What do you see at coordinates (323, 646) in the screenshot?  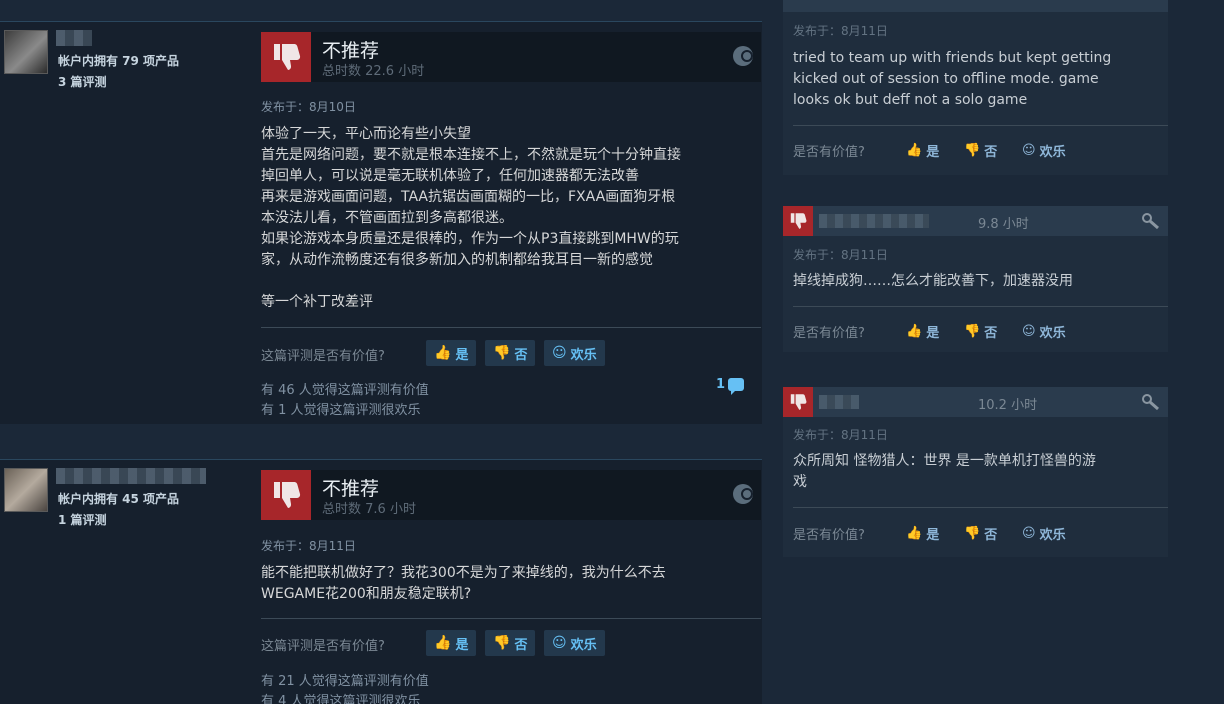 I see `helpful-question: 这篇评测是否有价值?` at bounding box center [323, 646].